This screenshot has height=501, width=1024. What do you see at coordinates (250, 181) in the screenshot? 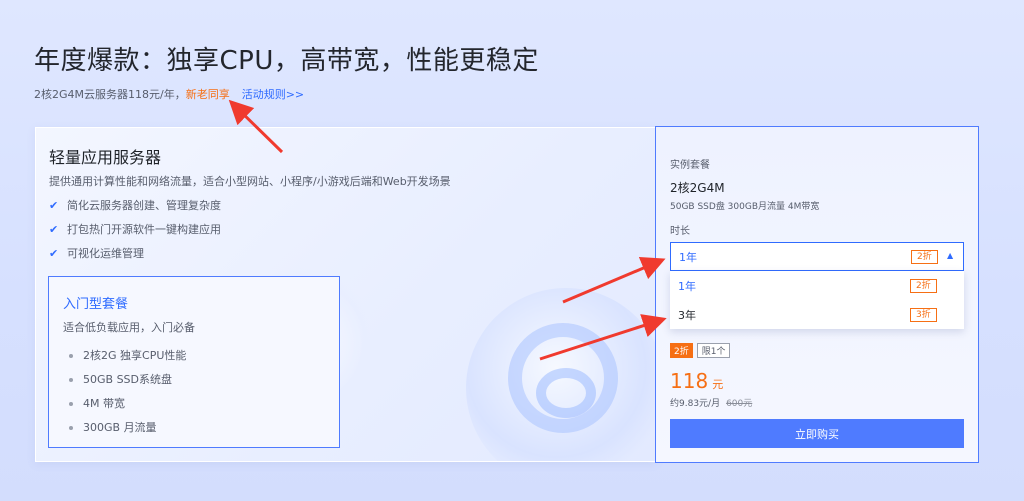
I see `product-description: 提供通用计算性能和网络流量，适合小型网站、小程序/小游戏后端和Web开发场景` at bounding box center [250, 181].